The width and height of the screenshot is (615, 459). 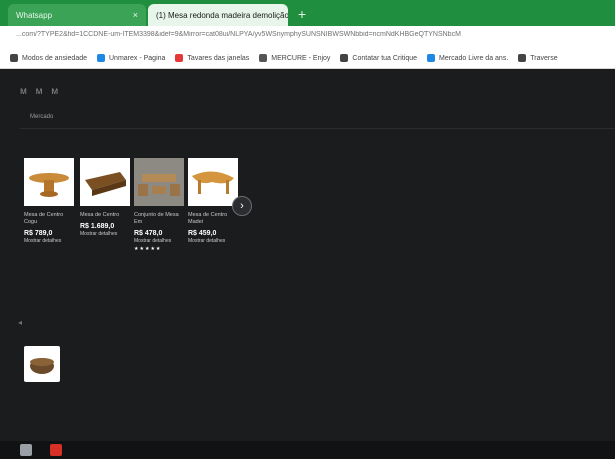 I want to click on bookmark-label: Modos de ansiedade, so click(x=54, y=58).